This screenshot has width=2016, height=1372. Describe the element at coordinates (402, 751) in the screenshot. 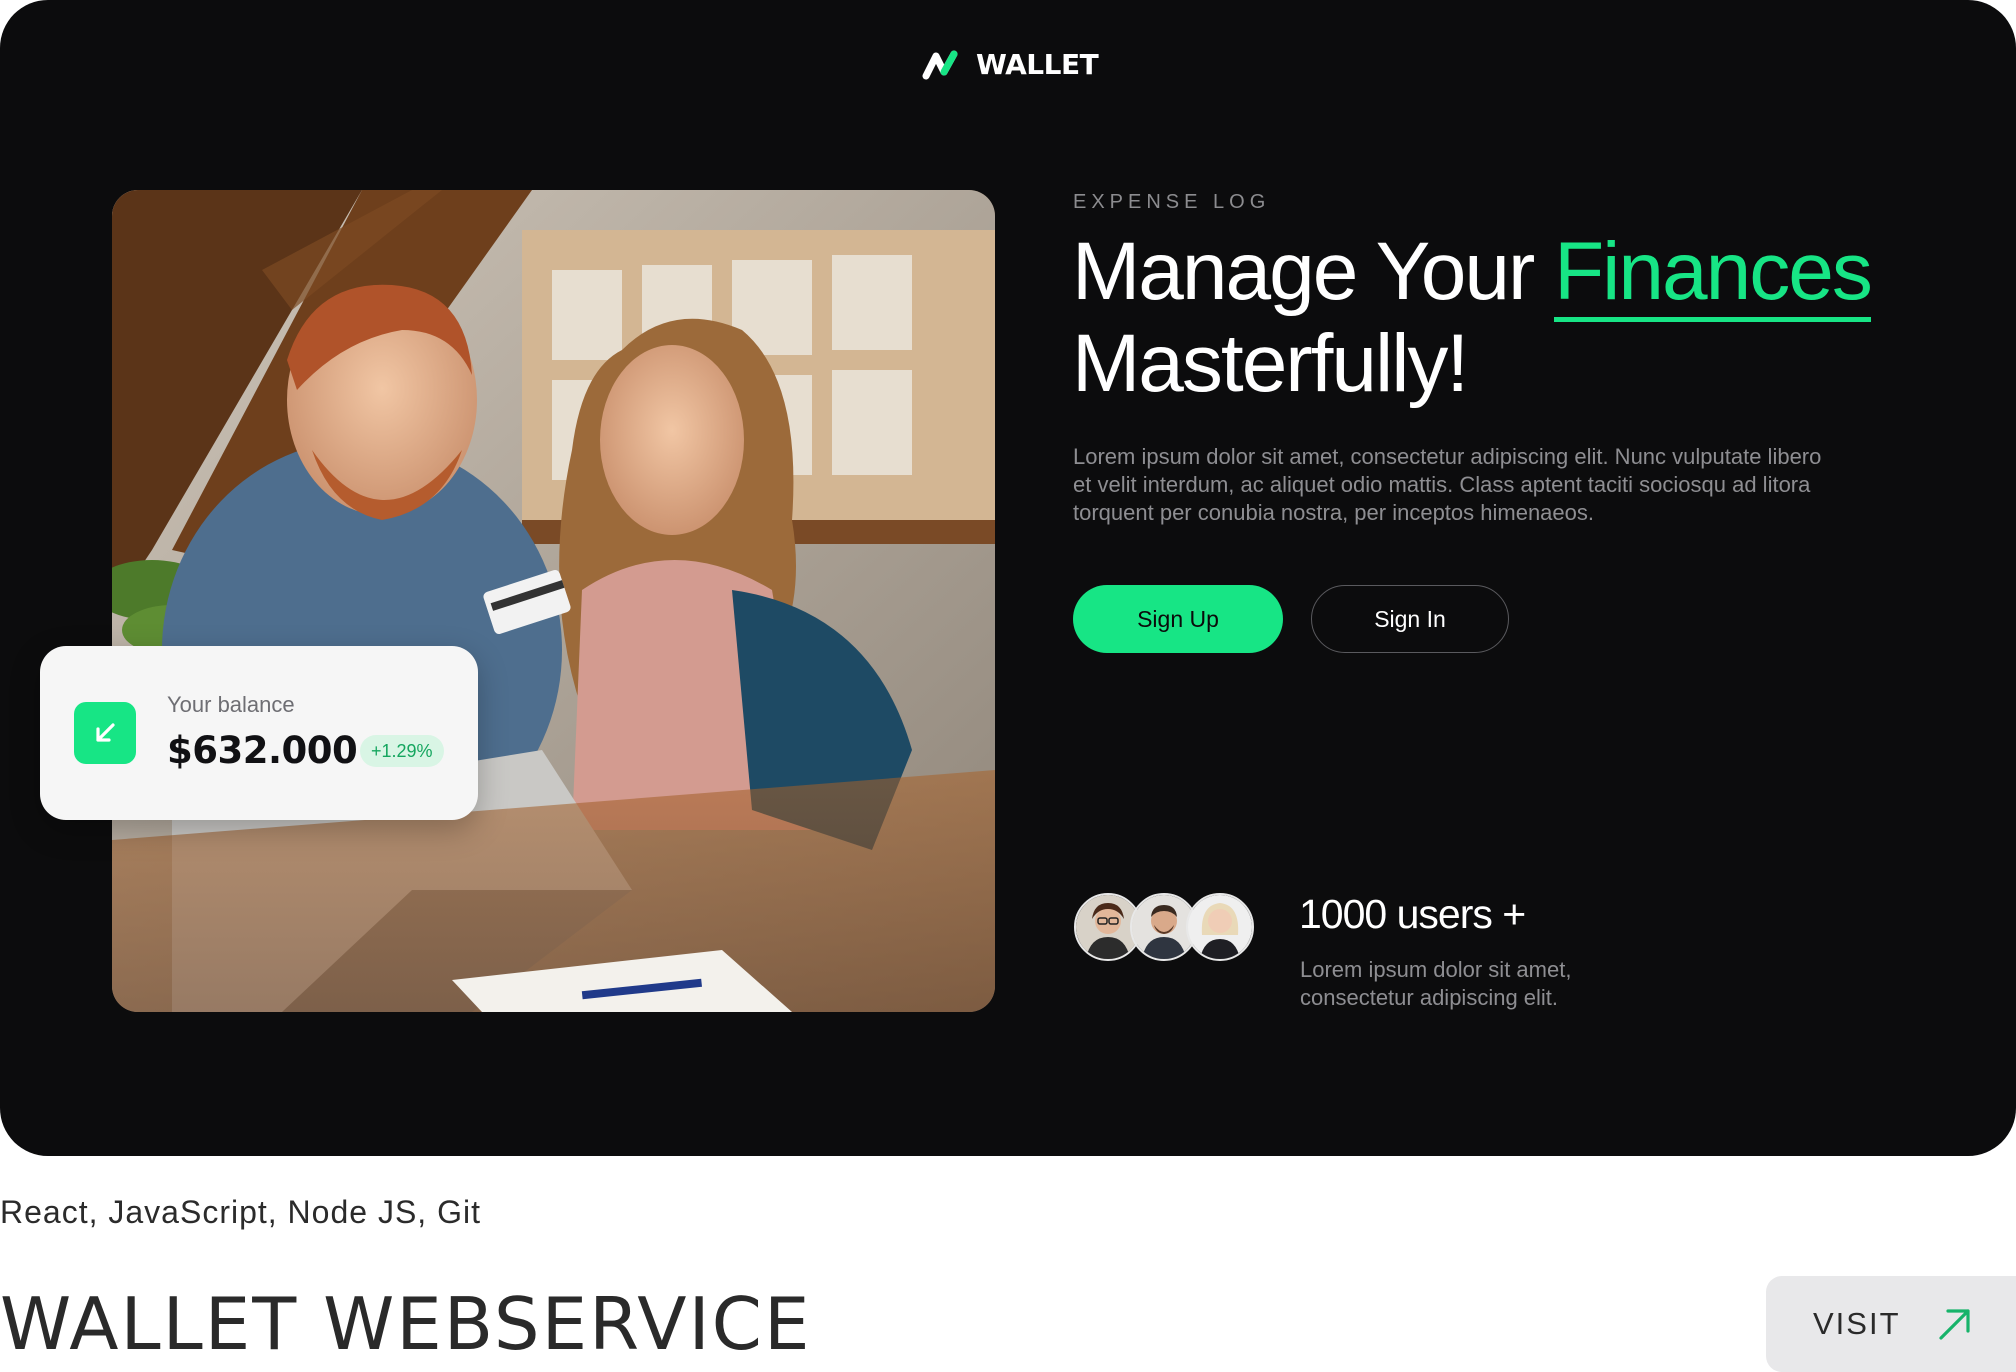

I see `balance-change-badge: +1.29%` at that location.